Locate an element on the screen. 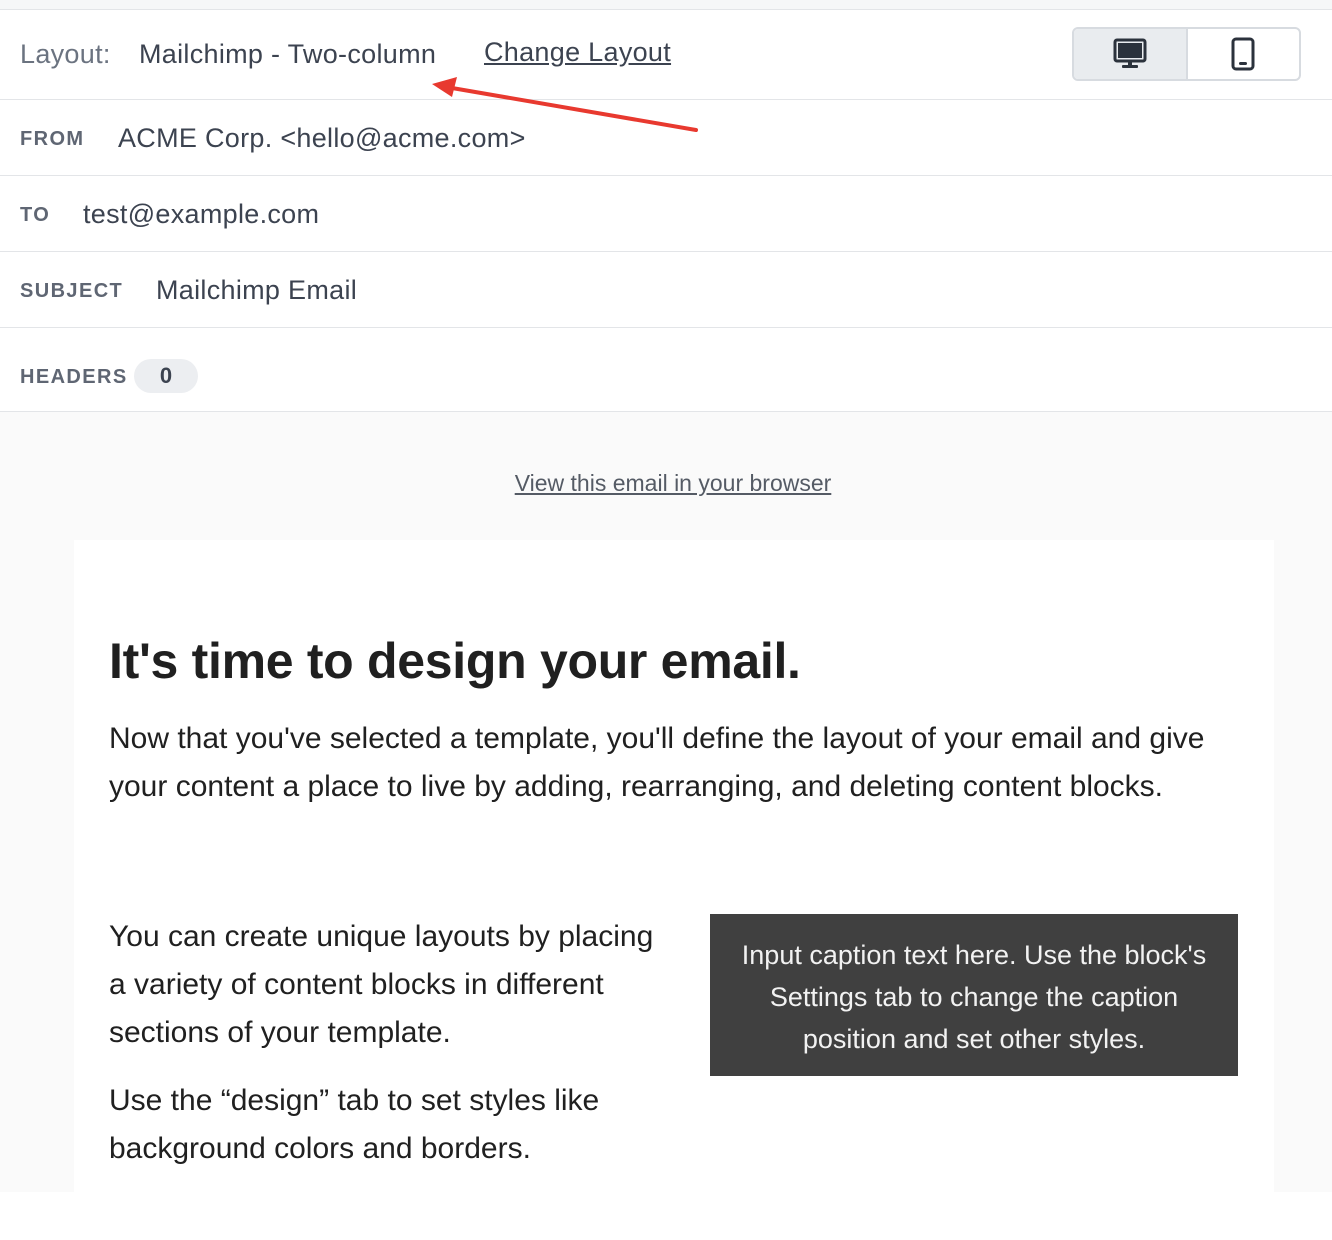 The image size is (1332, 1240). layout-label: Layout: is located at coordinates (65, 54).